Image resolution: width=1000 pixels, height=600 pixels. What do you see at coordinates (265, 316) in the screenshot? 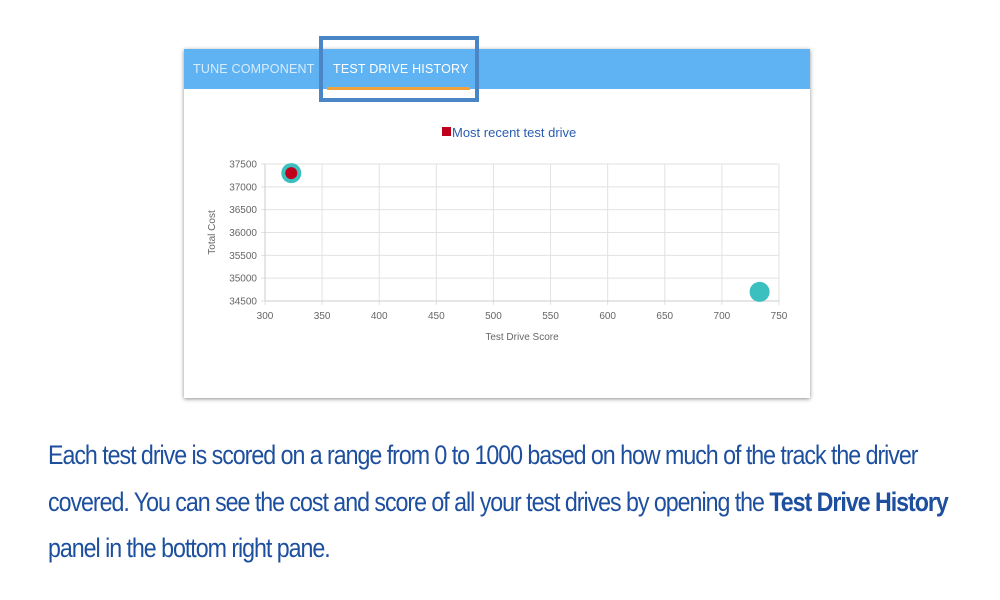
I see `x-tick-label: 300` at bounding box center [265, 316].